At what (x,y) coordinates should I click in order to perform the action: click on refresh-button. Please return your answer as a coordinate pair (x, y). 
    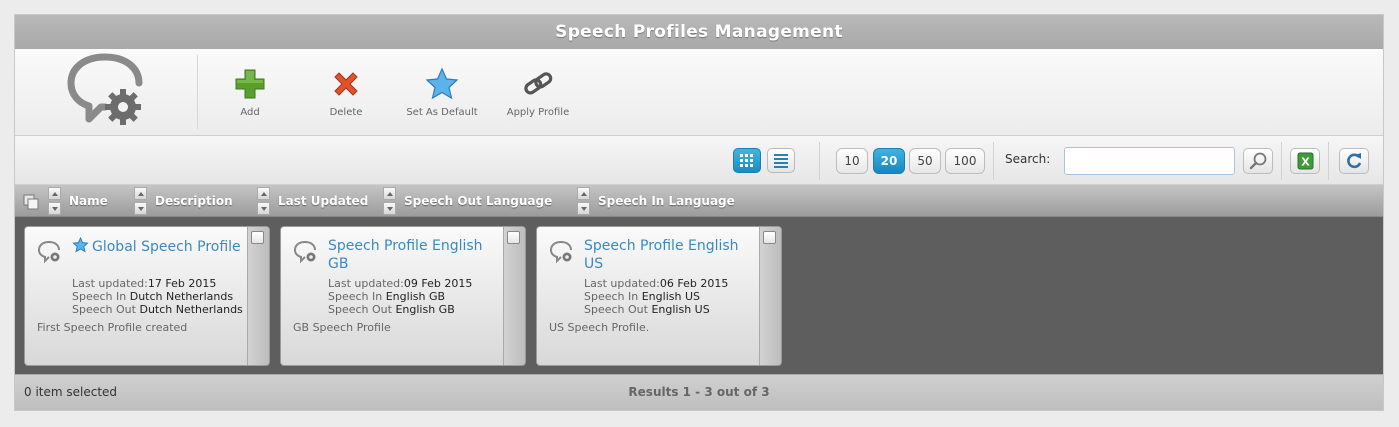
    Looking at the image, I should click on (1354, 161).